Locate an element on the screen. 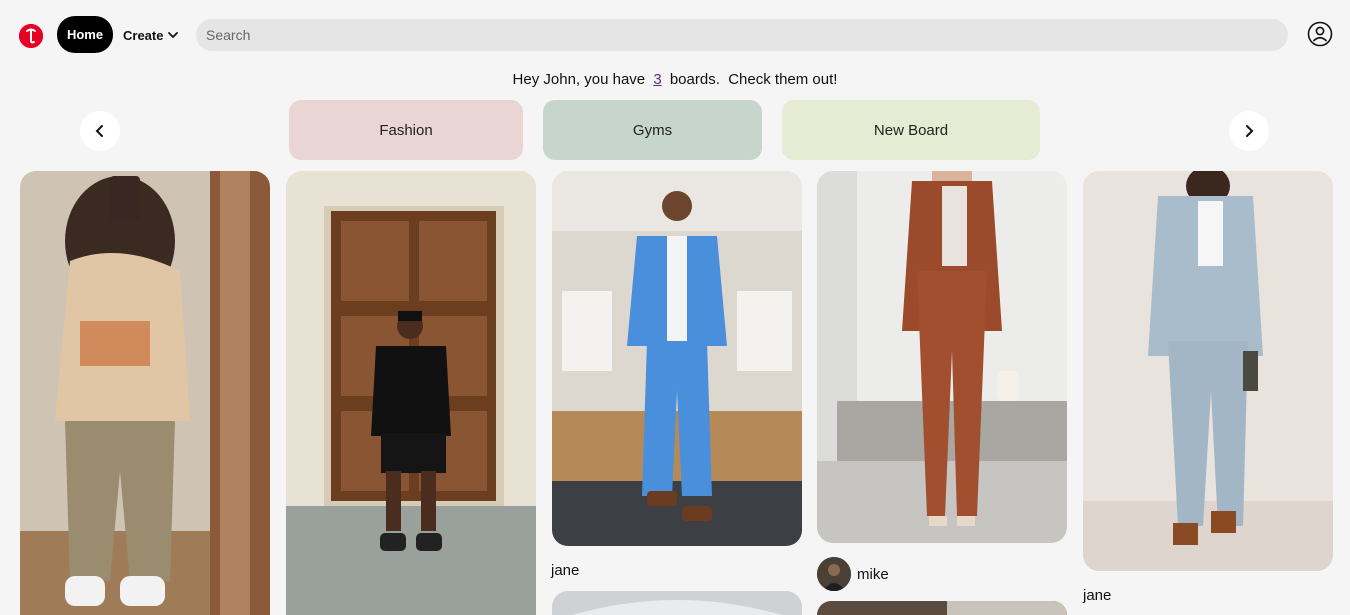  greeting-prefix: Hey John, you have is located at coordinates (579, 79).